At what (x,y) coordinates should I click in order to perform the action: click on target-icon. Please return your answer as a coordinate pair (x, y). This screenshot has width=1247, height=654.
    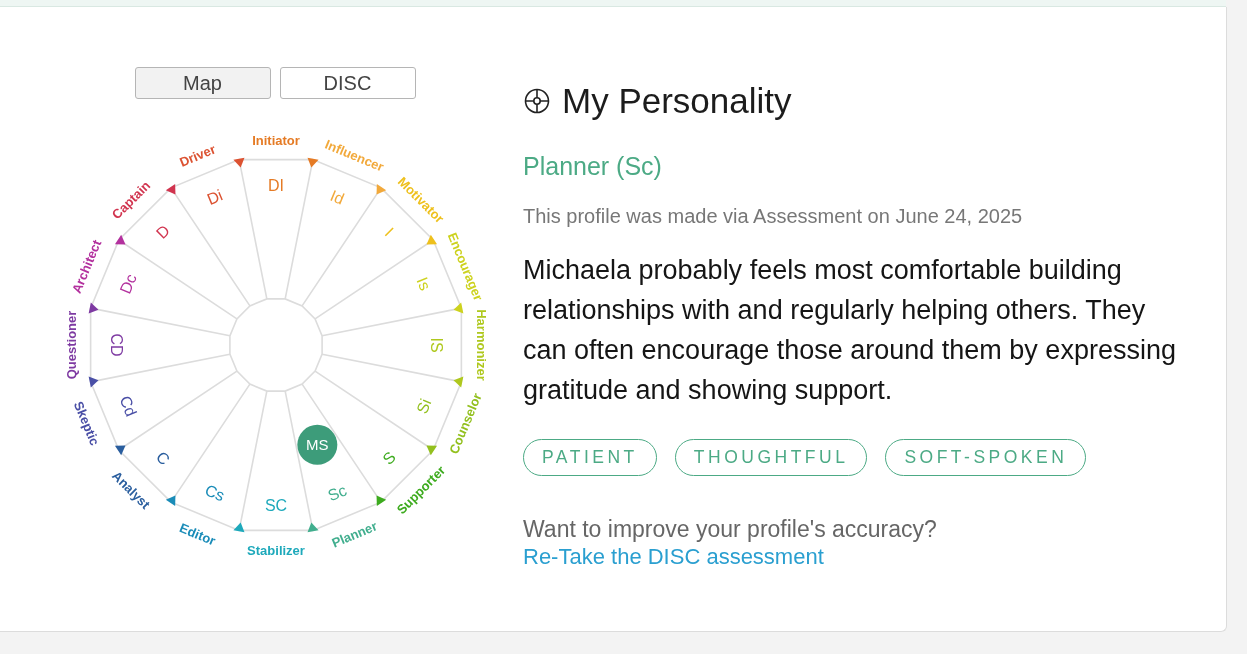
    Looking at the image, I should click on (537, 101).